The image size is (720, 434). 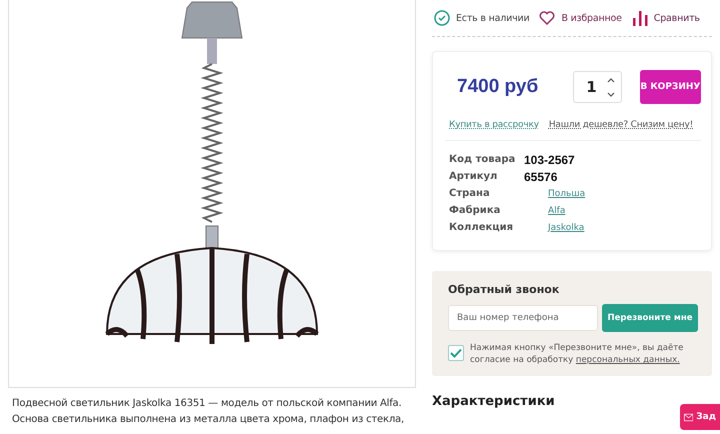 What do you see at coordinates (442, 18) in the screenshot?
I see `check-circle-icon` at bounding box center [442, 18].